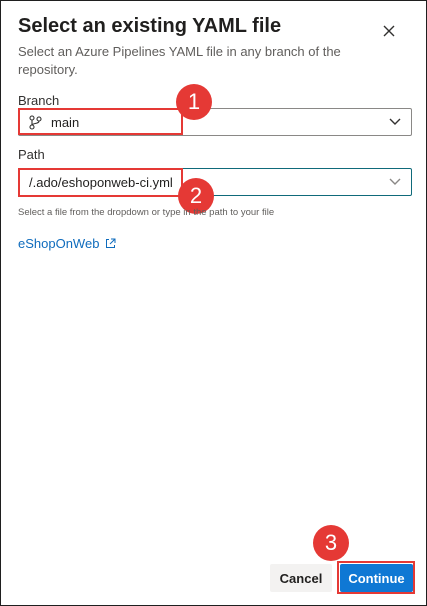 The height and width of the screenshot is (606, 427). I want to click on branch-value: main, so click(65, 122).